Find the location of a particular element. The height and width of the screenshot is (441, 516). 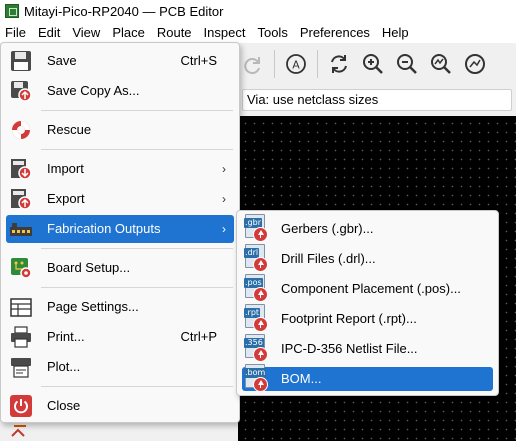

close-icon is located at coordinates (21, 406).